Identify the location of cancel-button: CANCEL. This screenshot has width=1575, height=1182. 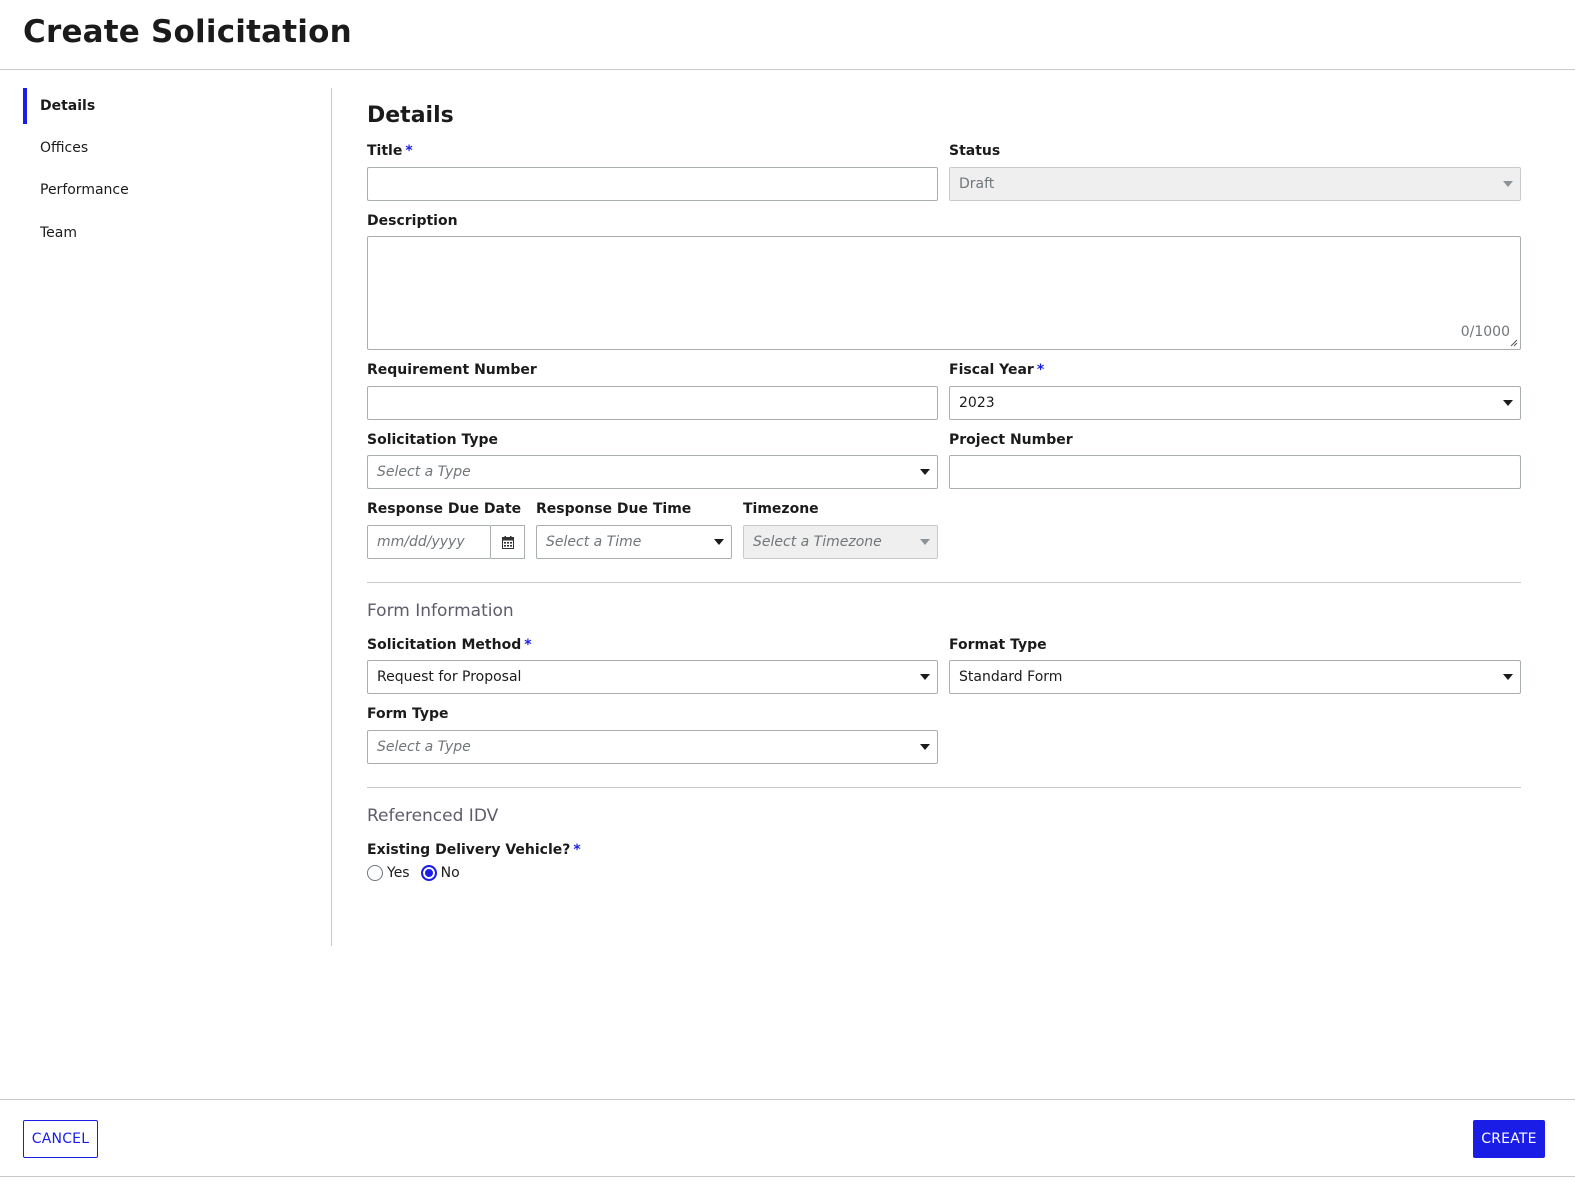
(60, 1139).